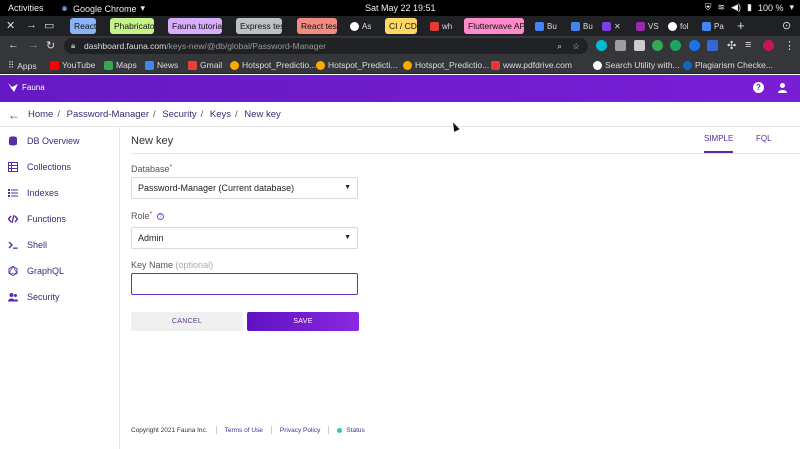 This screenshot has width=800, height=449. I want to click on sidebar-item-functions: Functions, so click(37, 219).